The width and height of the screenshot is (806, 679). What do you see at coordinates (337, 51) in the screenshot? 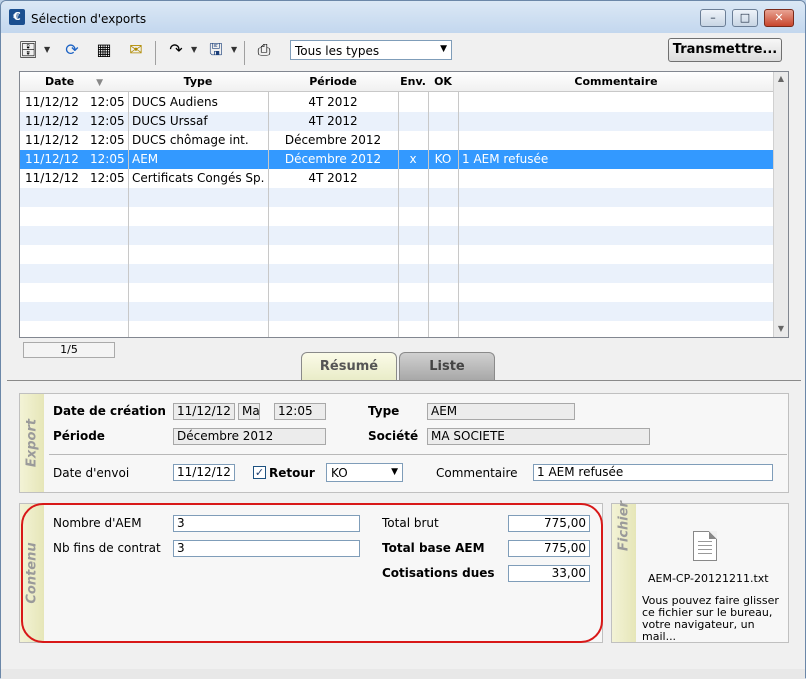
I see `type-filter-value: Tous les types` at bounding box center [337, 51].